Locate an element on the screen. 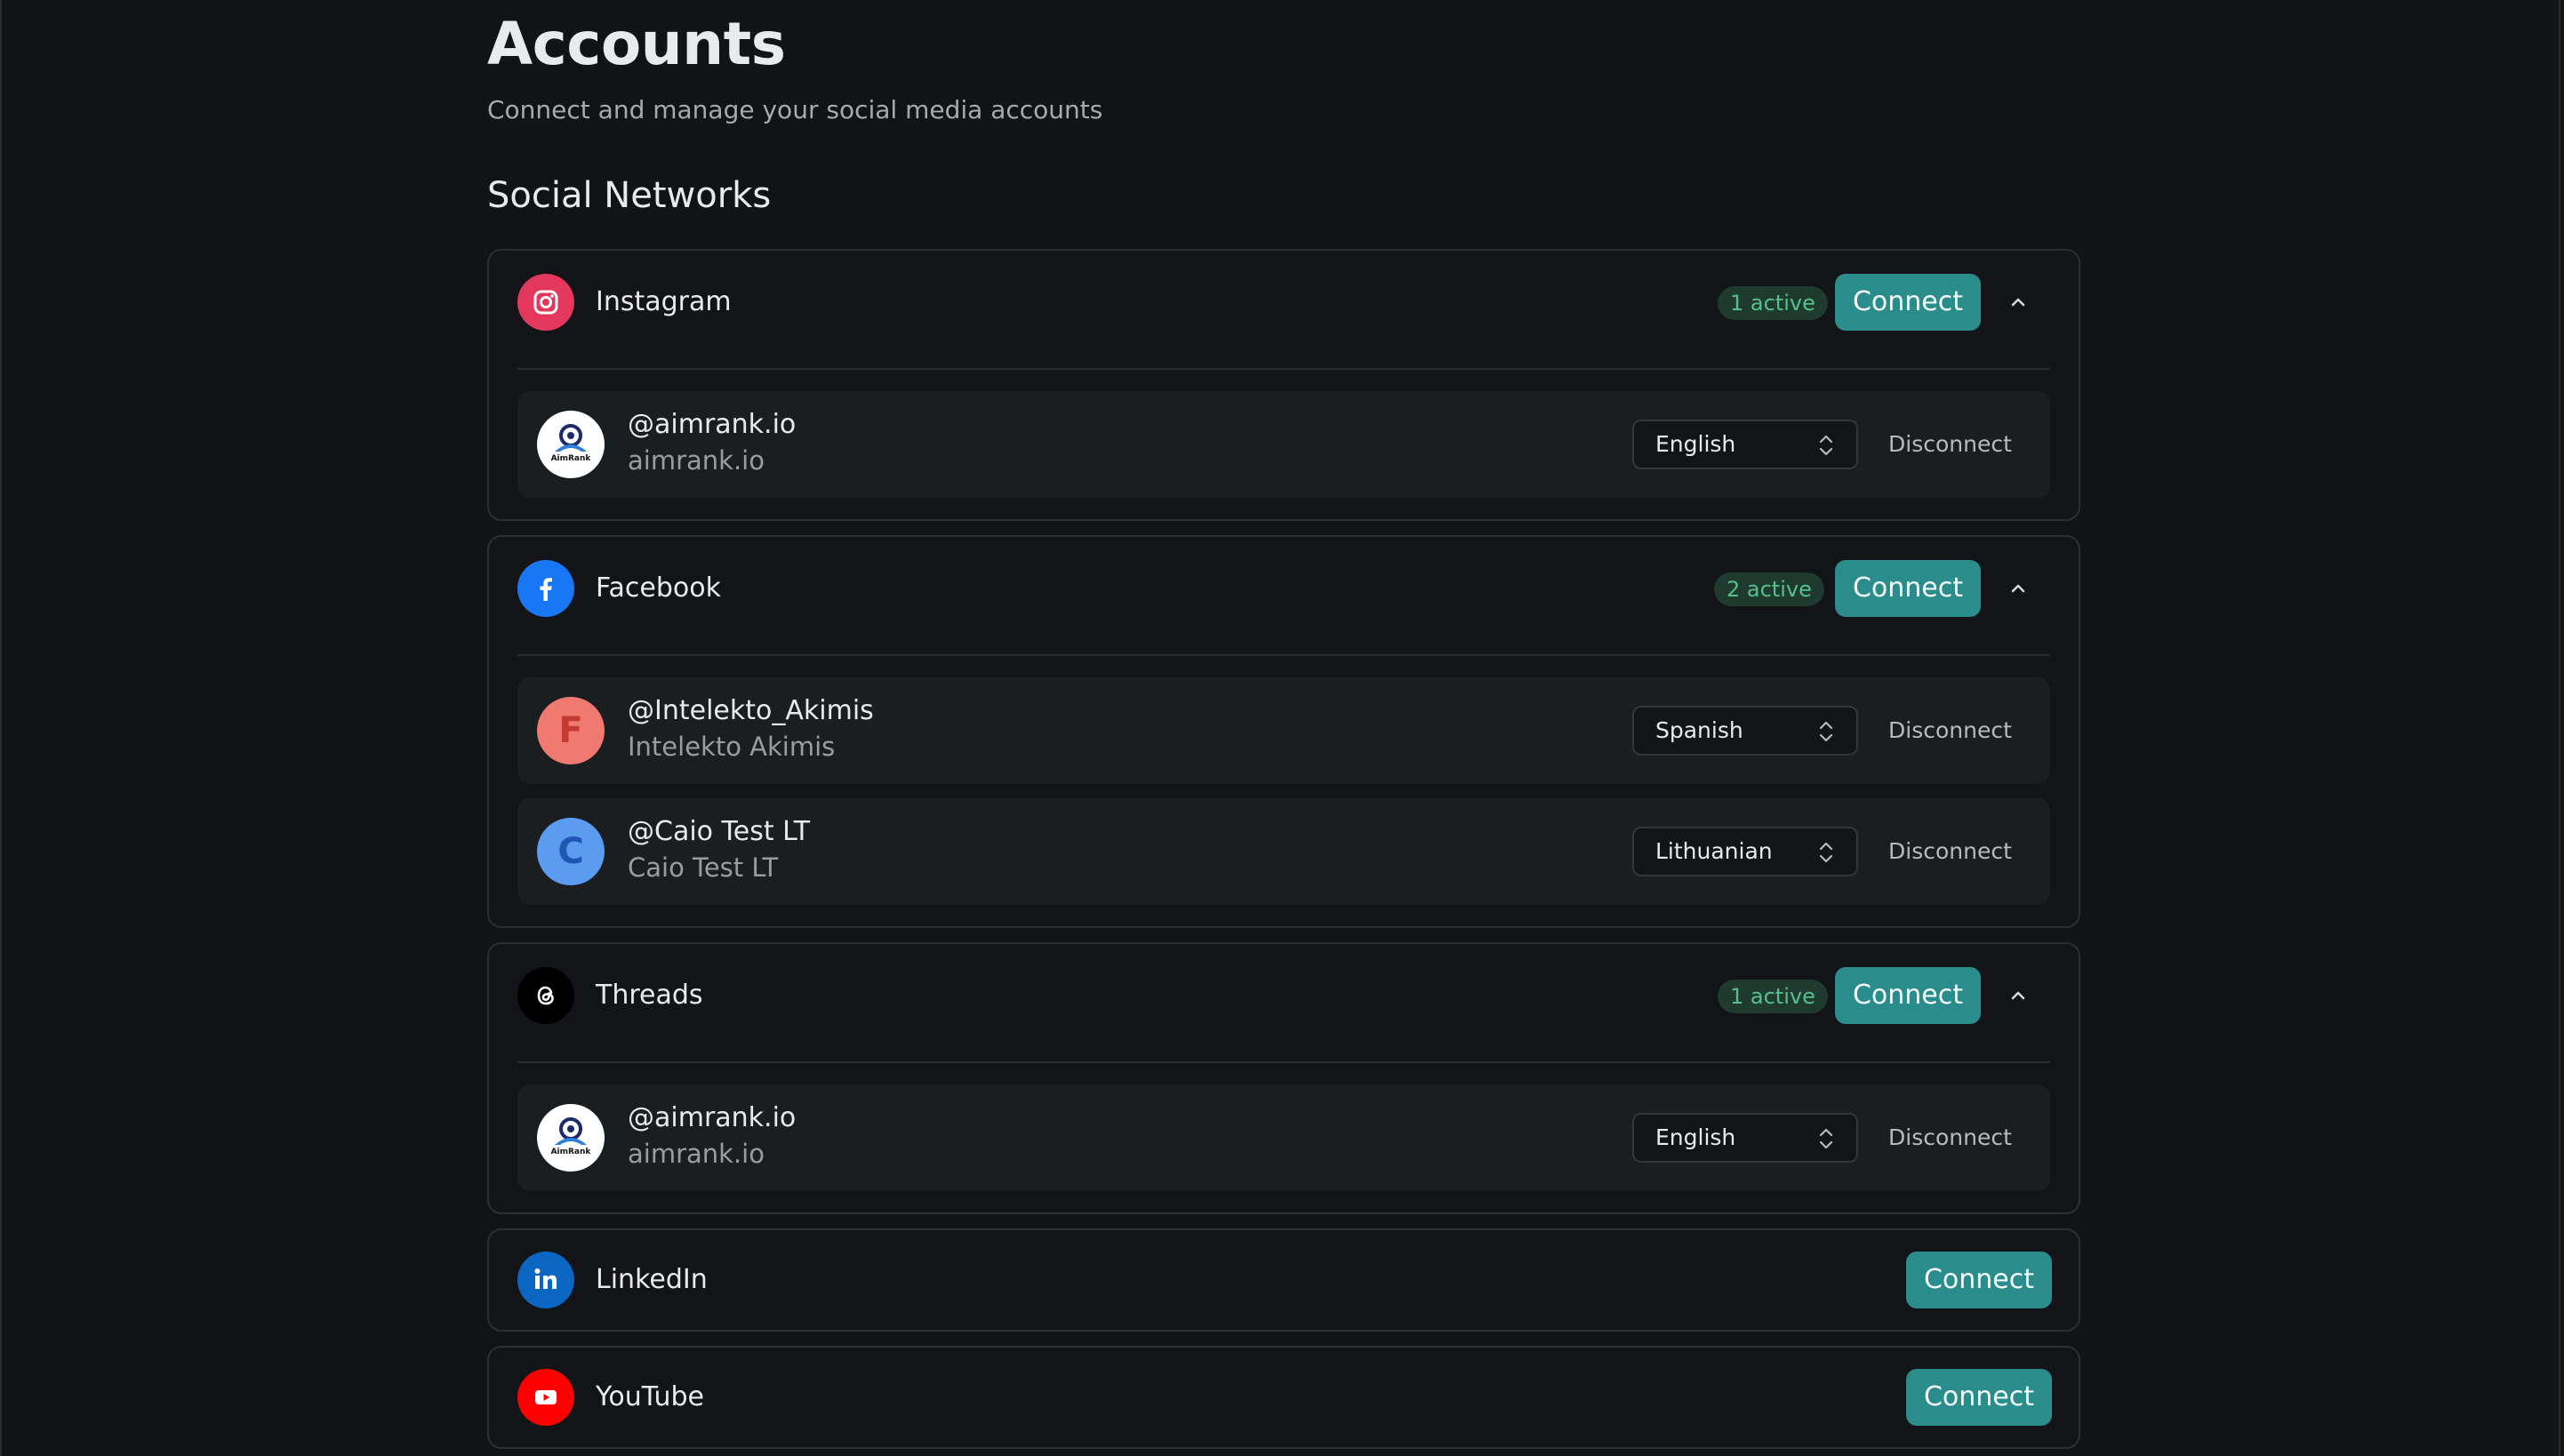 The width and height of the screenshot is (2564, 1456). linkedin-icon is located at coordinates (545, 1280).